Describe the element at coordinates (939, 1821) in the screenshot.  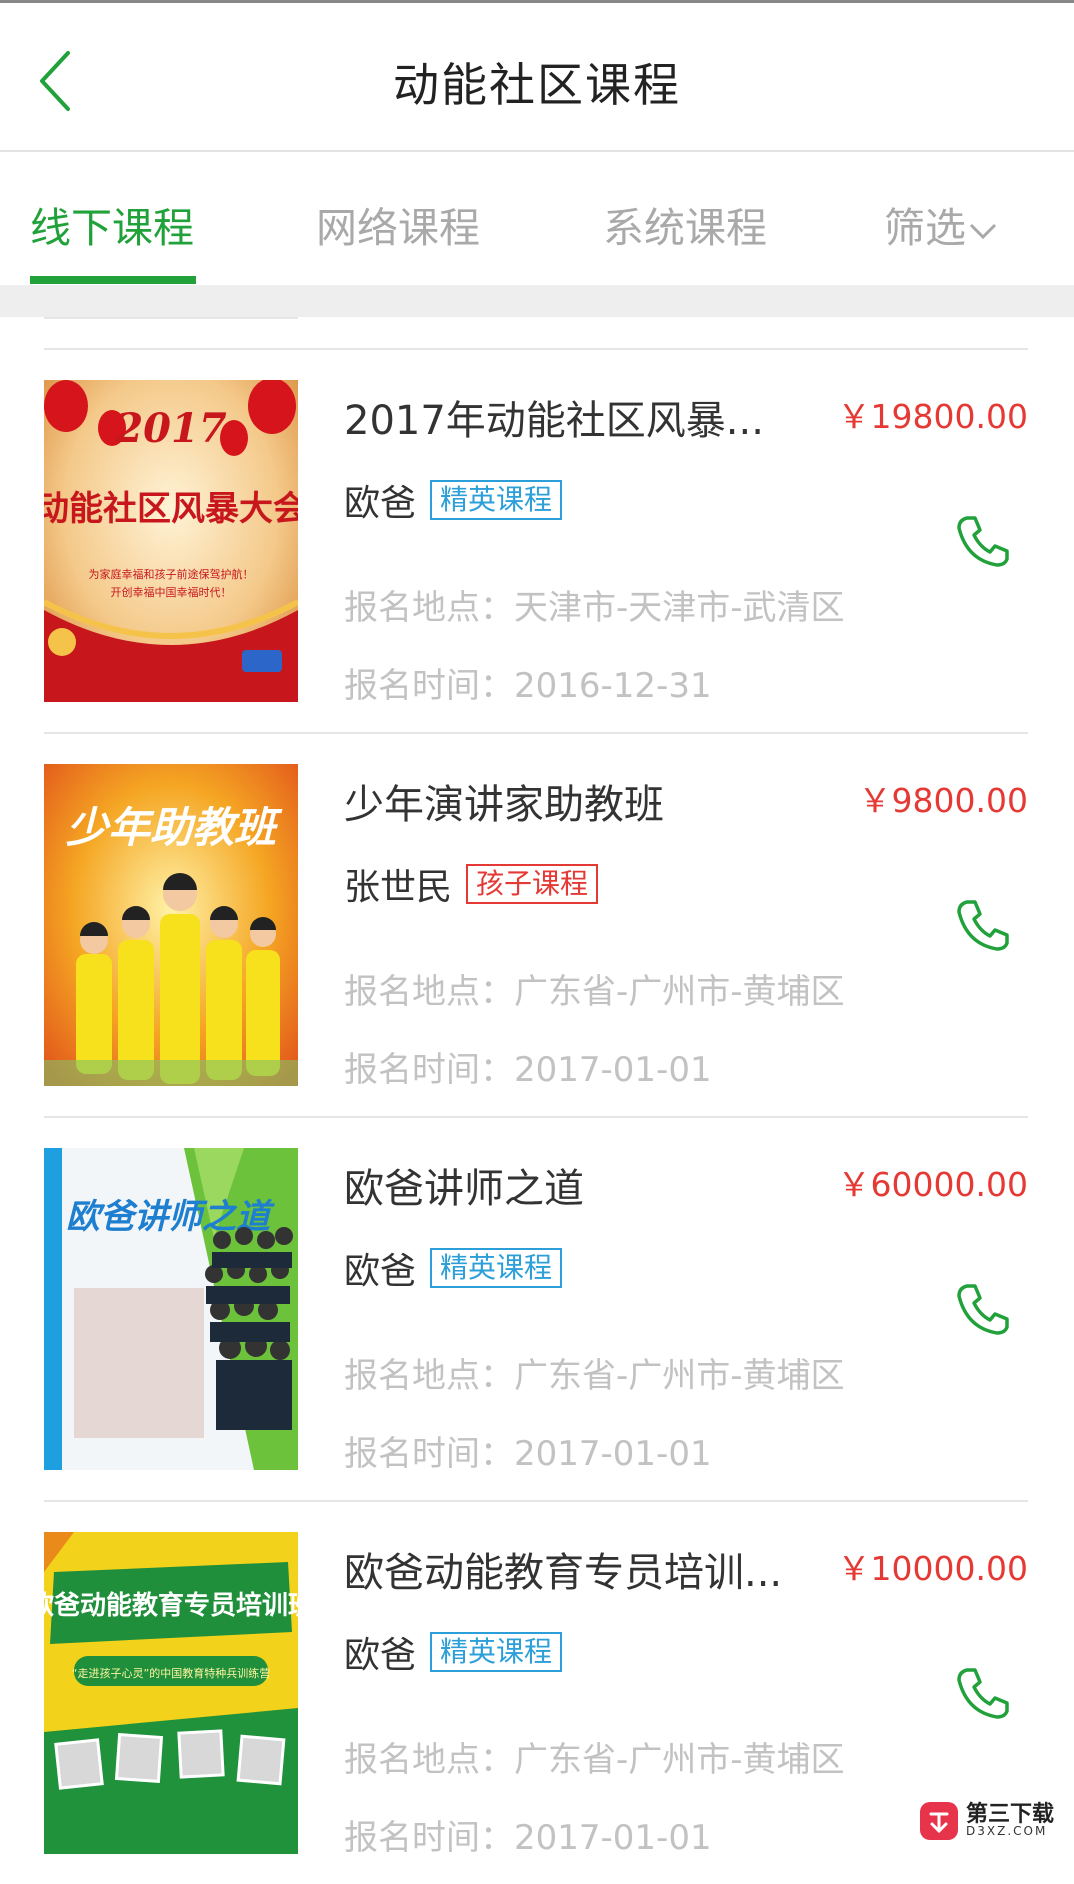
I see `download-logo-icon` at that location.